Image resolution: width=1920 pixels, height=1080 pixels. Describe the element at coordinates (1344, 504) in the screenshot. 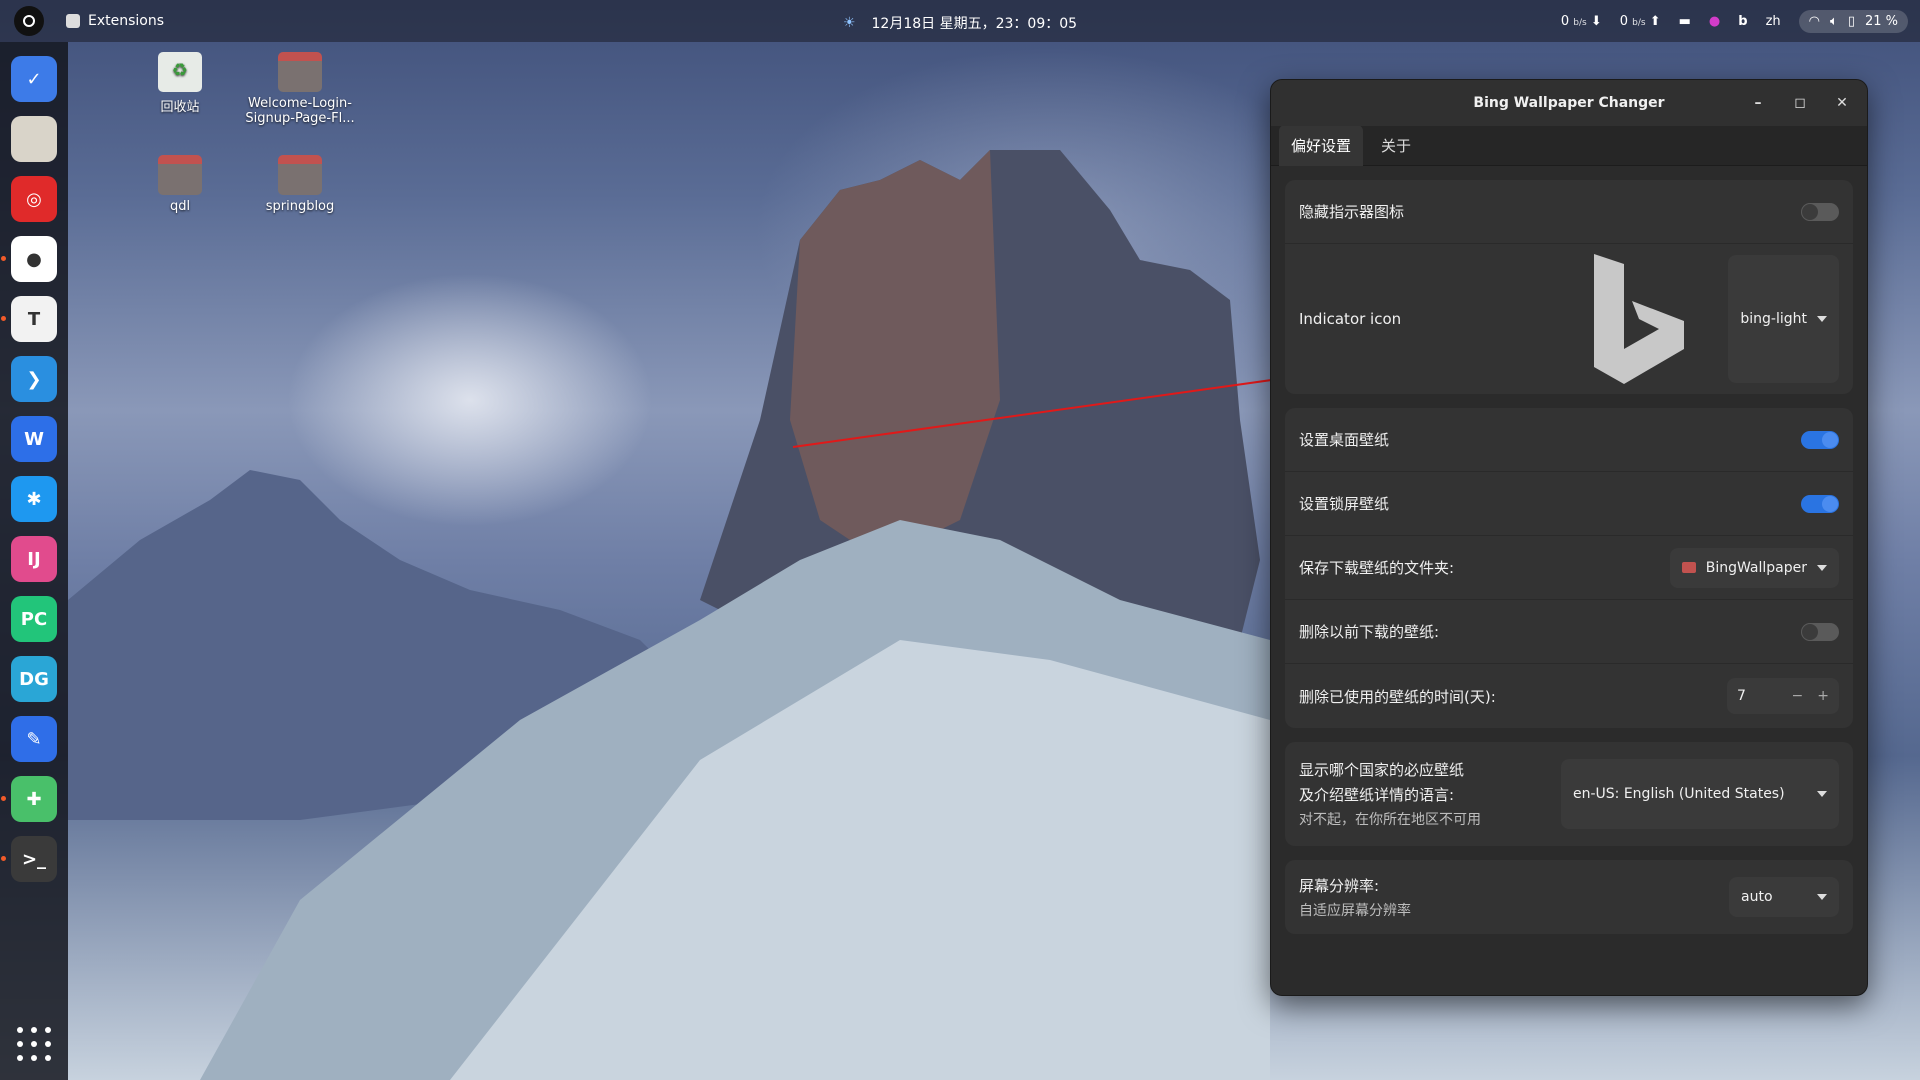

I see `set-lockscreen-label: 设置锁屏壁纸` at that location.